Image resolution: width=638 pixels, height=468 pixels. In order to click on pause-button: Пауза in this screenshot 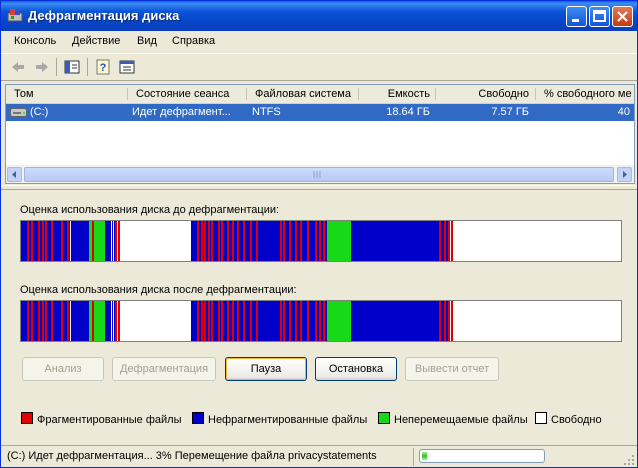, I will do `click(266, 369)`.